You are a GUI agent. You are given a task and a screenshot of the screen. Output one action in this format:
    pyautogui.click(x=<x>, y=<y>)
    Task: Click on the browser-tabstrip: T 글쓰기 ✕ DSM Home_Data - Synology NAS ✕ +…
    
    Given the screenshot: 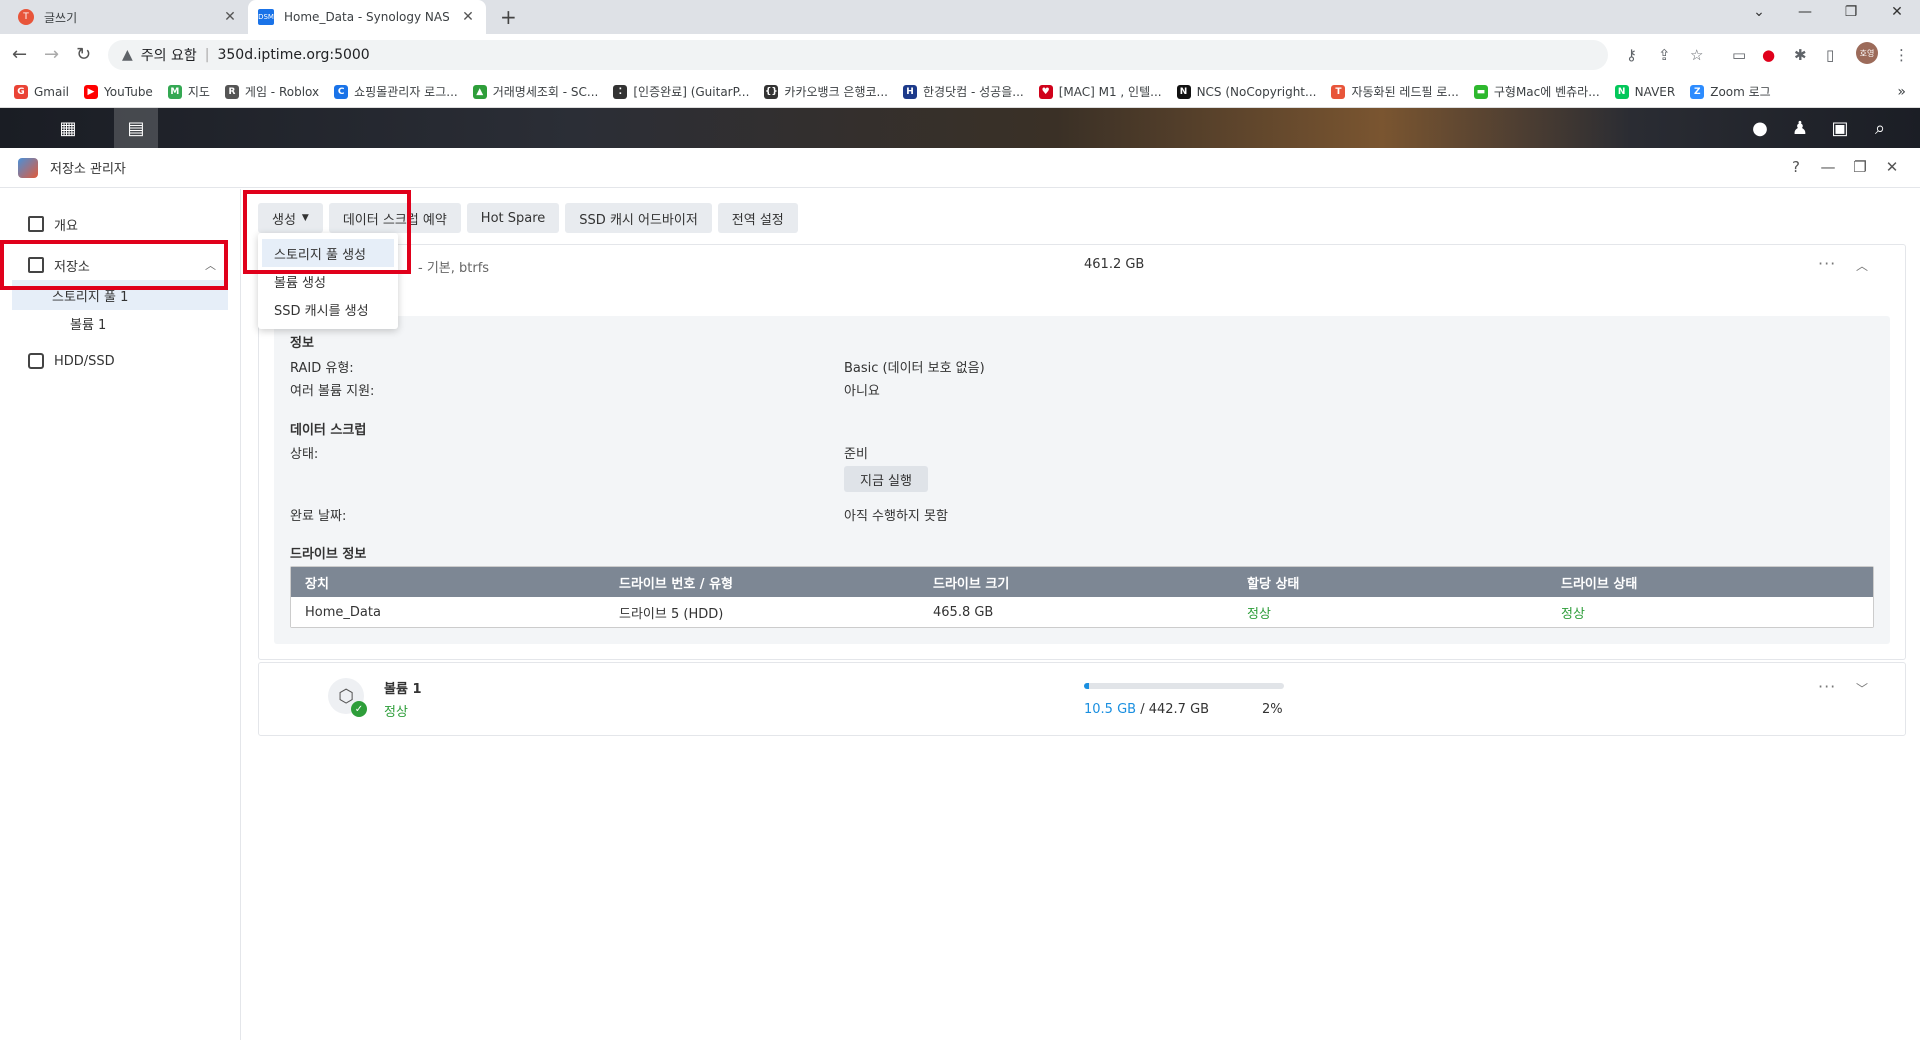 What is the action you would take?
    pyautogui.click(x=960, y=17)
    